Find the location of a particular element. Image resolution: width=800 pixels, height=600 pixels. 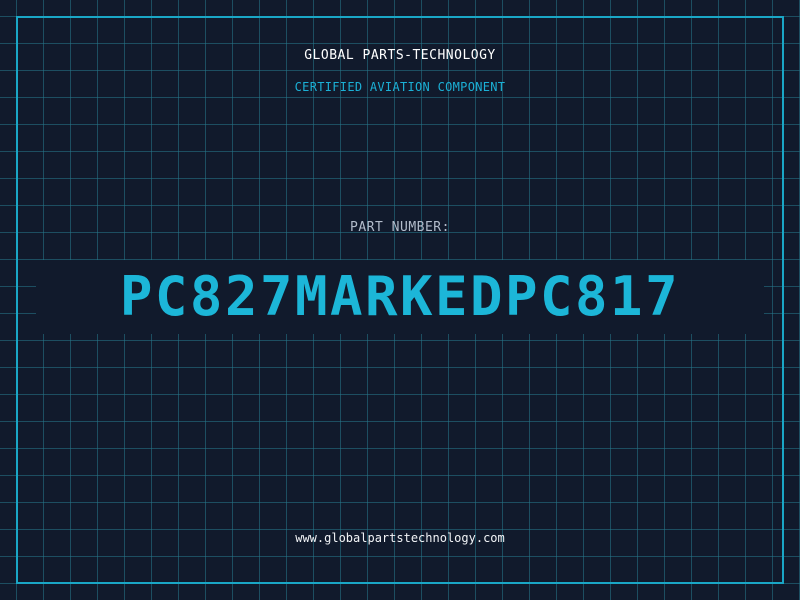

part-number-value: PC827MARKEDPC817 is located at coordinates (400, 296).